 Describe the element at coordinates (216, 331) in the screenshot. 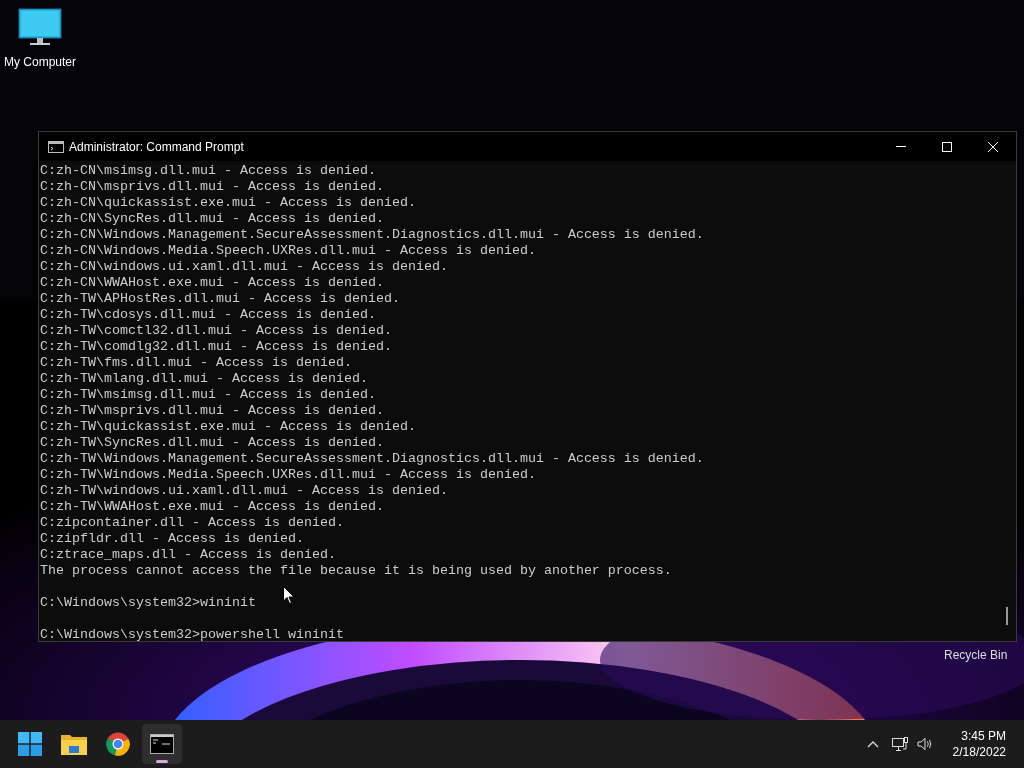

I see `console-line: C:zh-TW\comctl32.dll.mui - Access is denied.` at that location.